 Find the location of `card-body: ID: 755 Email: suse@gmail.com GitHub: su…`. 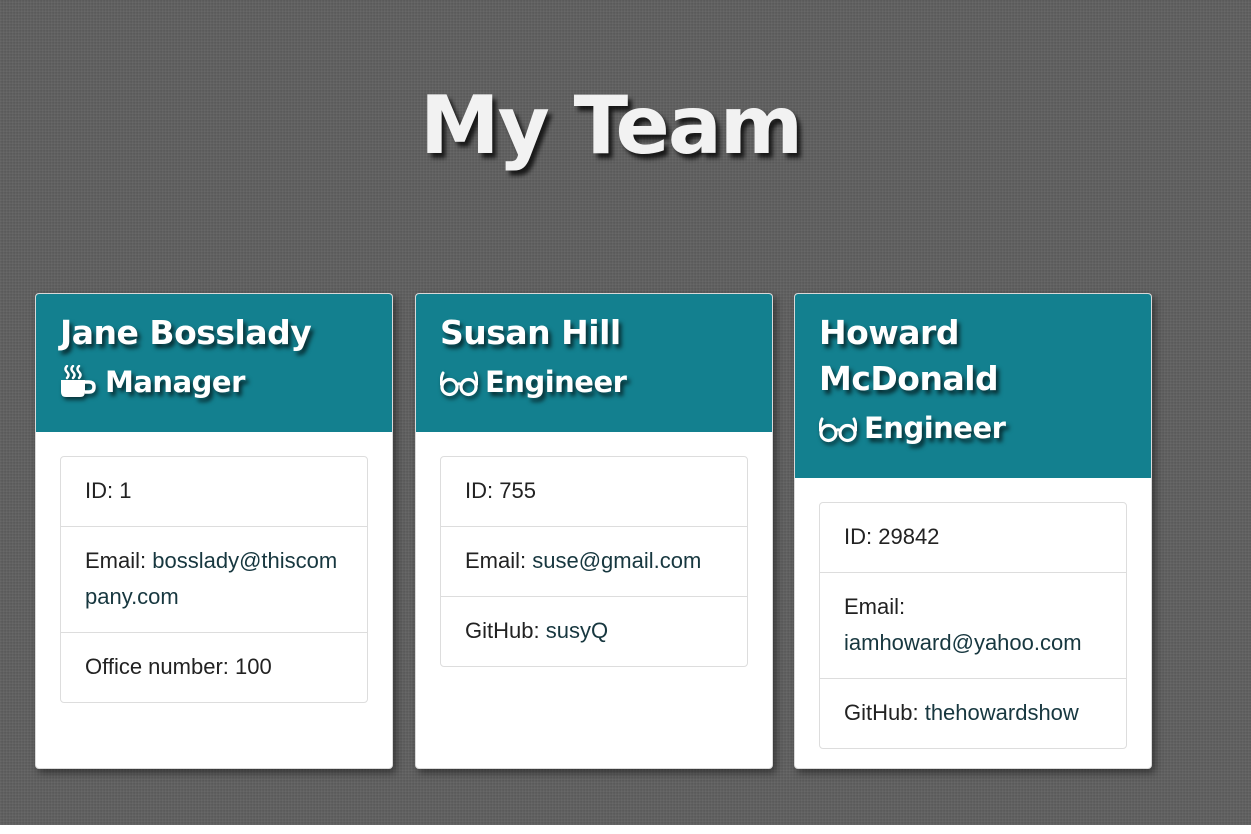

card-body: ID: 755 Email: suse@gmail.com GitHub: su… is located at coordinates (594, 561).